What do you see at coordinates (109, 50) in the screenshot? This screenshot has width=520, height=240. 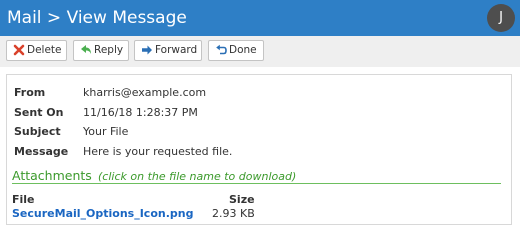 I see `reply-button-label: Reply` at bounding box center [109, 50].